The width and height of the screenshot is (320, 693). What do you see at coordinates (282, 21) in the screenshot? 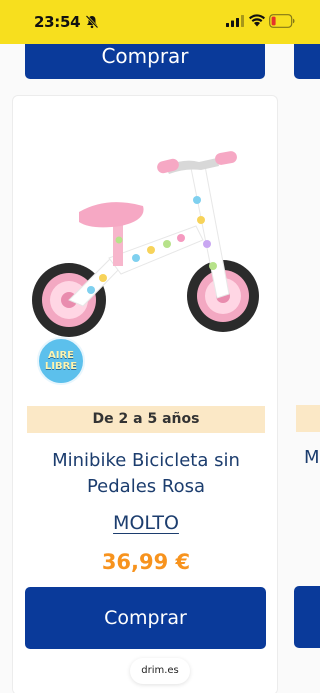
I see `battery-low-icon` at bounding box center [282, 21].